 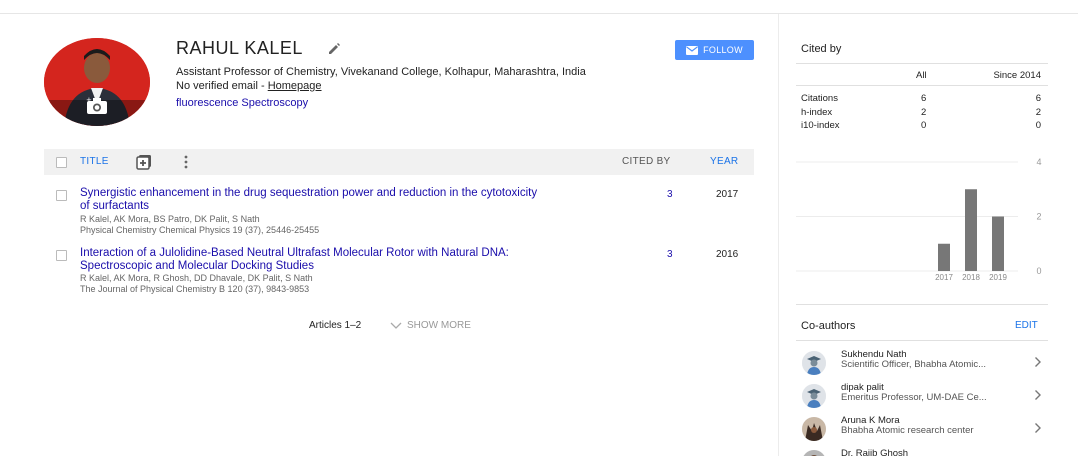 I want to click on show-more-button: SHOW MORE, so click(x=430, y=325).